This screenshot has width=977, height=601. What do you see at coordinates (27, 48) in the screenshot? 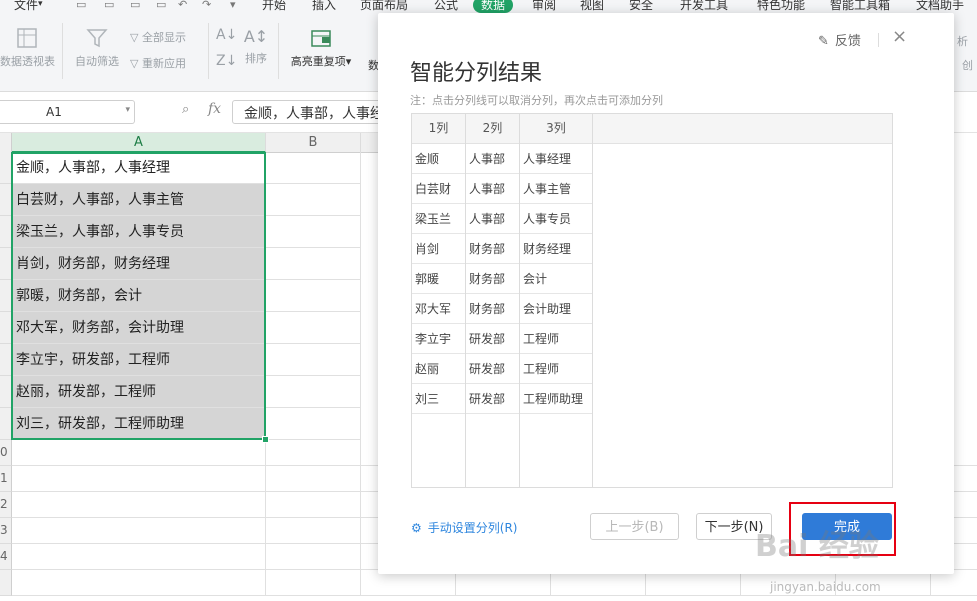
I see `pivot-table-button: 数据透视表` at bounding box center [27, 48].